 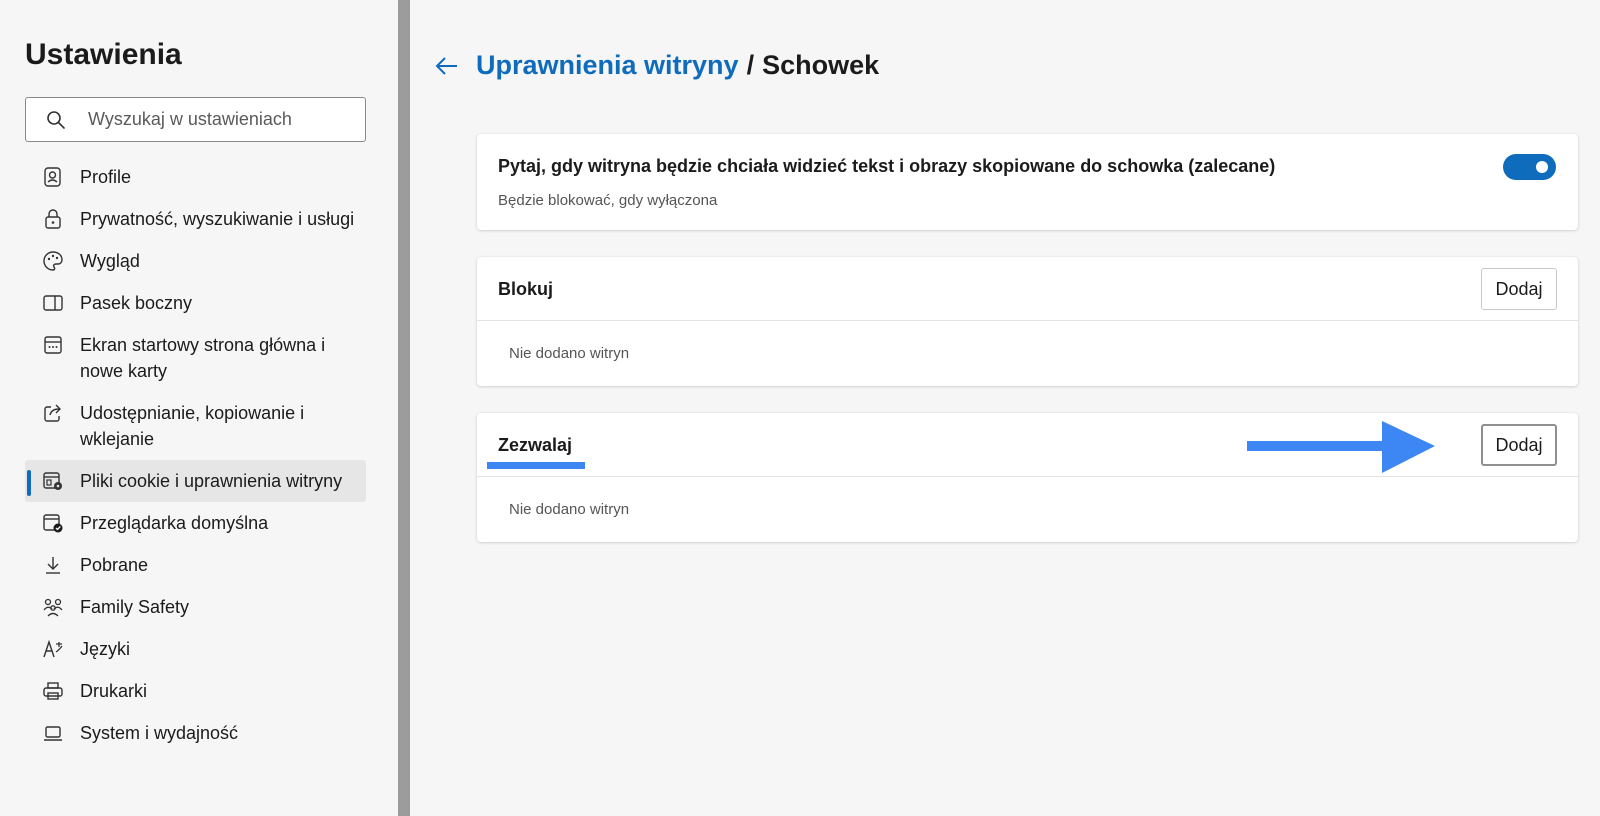 What do you see at coordinates (569, 353) in the screenshot?
I see `block-empty-text: Nie dodano witryn` at bounding box center [569, 353].